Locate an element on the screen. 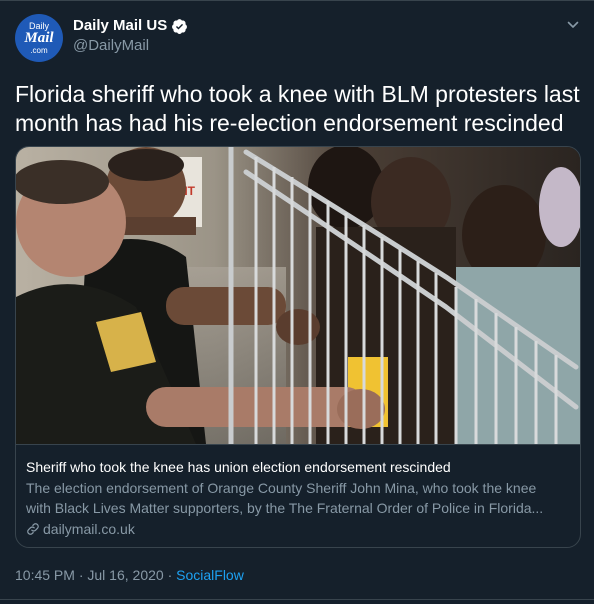 This screenshot has width=594, height=604. avatar-logo-line-2: Mail is located at coordinates (39, 38).